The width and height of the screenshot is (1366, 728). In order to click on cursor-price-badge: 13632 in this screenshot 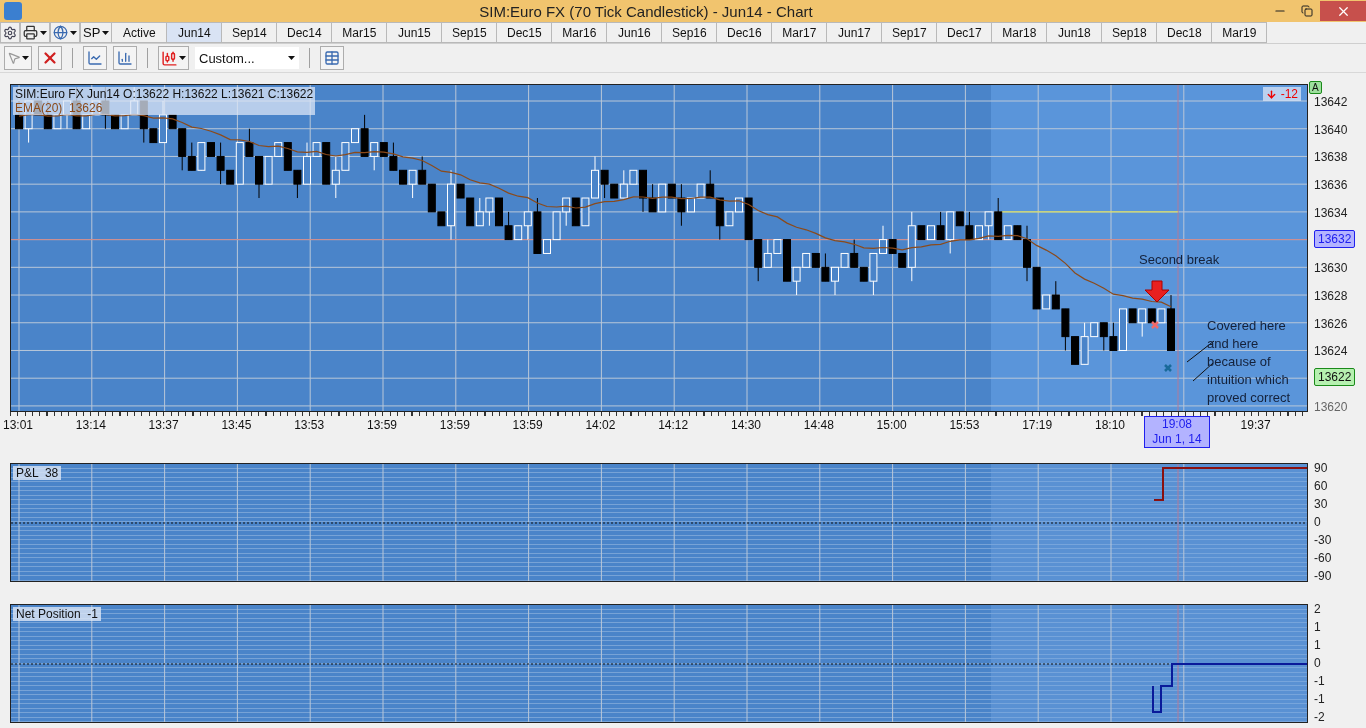, I will do `click(1335, 238)`.